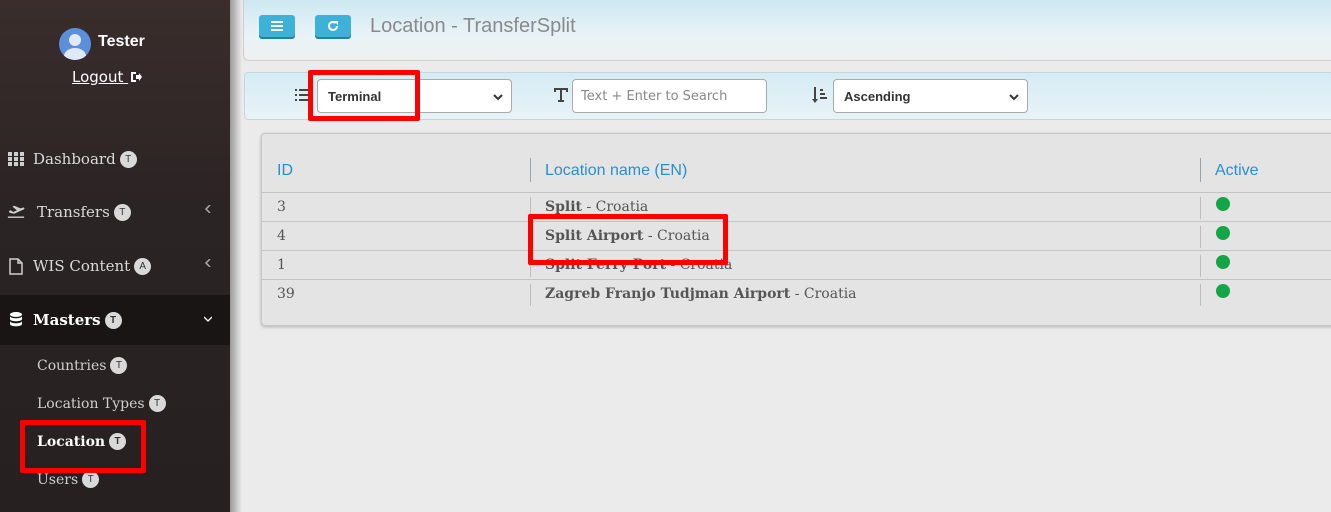 This screenshot has height=512, width=1331. What do you see at coordinates (796, 265) in the screenshot?
I see `table-row: 1 Split Ferry Port - Croatia` at bounding box center [796, 265].